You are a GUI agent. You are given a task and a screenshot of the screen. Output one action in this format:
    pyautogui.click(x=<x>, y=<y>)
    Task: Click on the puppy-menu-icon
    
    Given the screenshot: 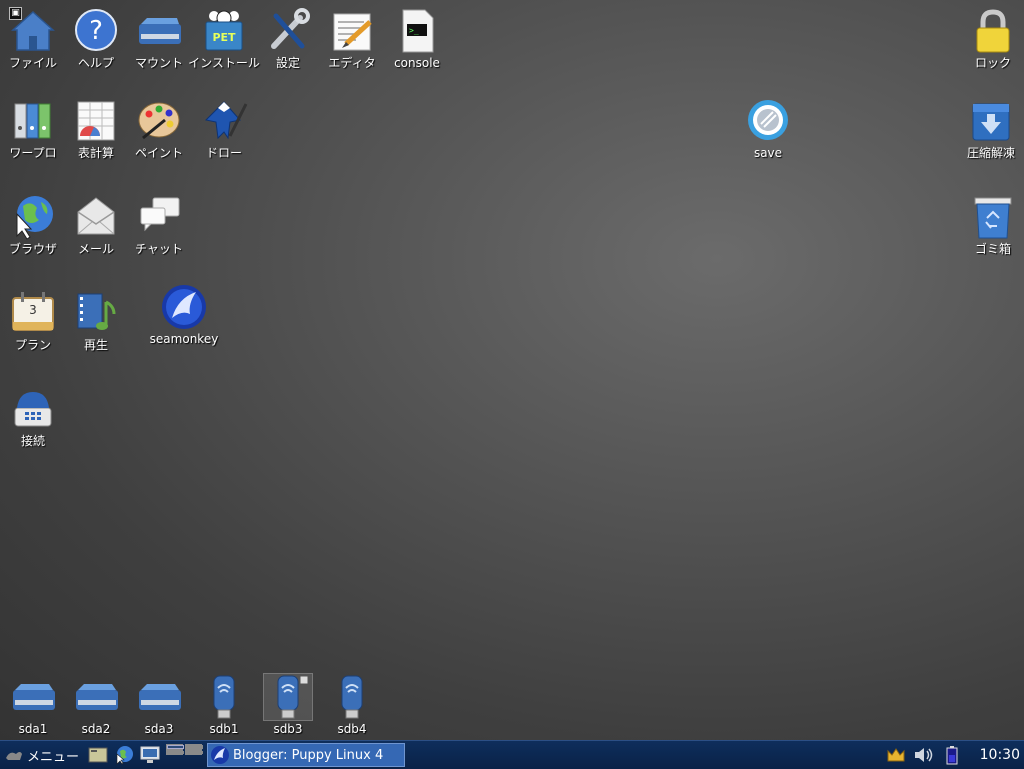 What is the action you would take?
    pyautogui.click(x=14, y=756)
    